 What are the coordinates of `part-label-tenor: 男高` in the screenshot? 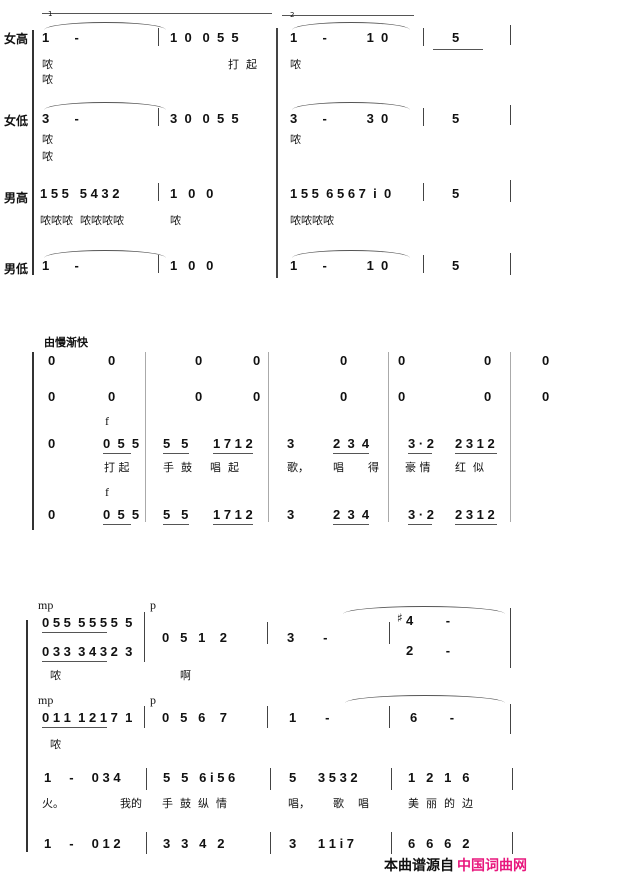 It's located at (16, 198).